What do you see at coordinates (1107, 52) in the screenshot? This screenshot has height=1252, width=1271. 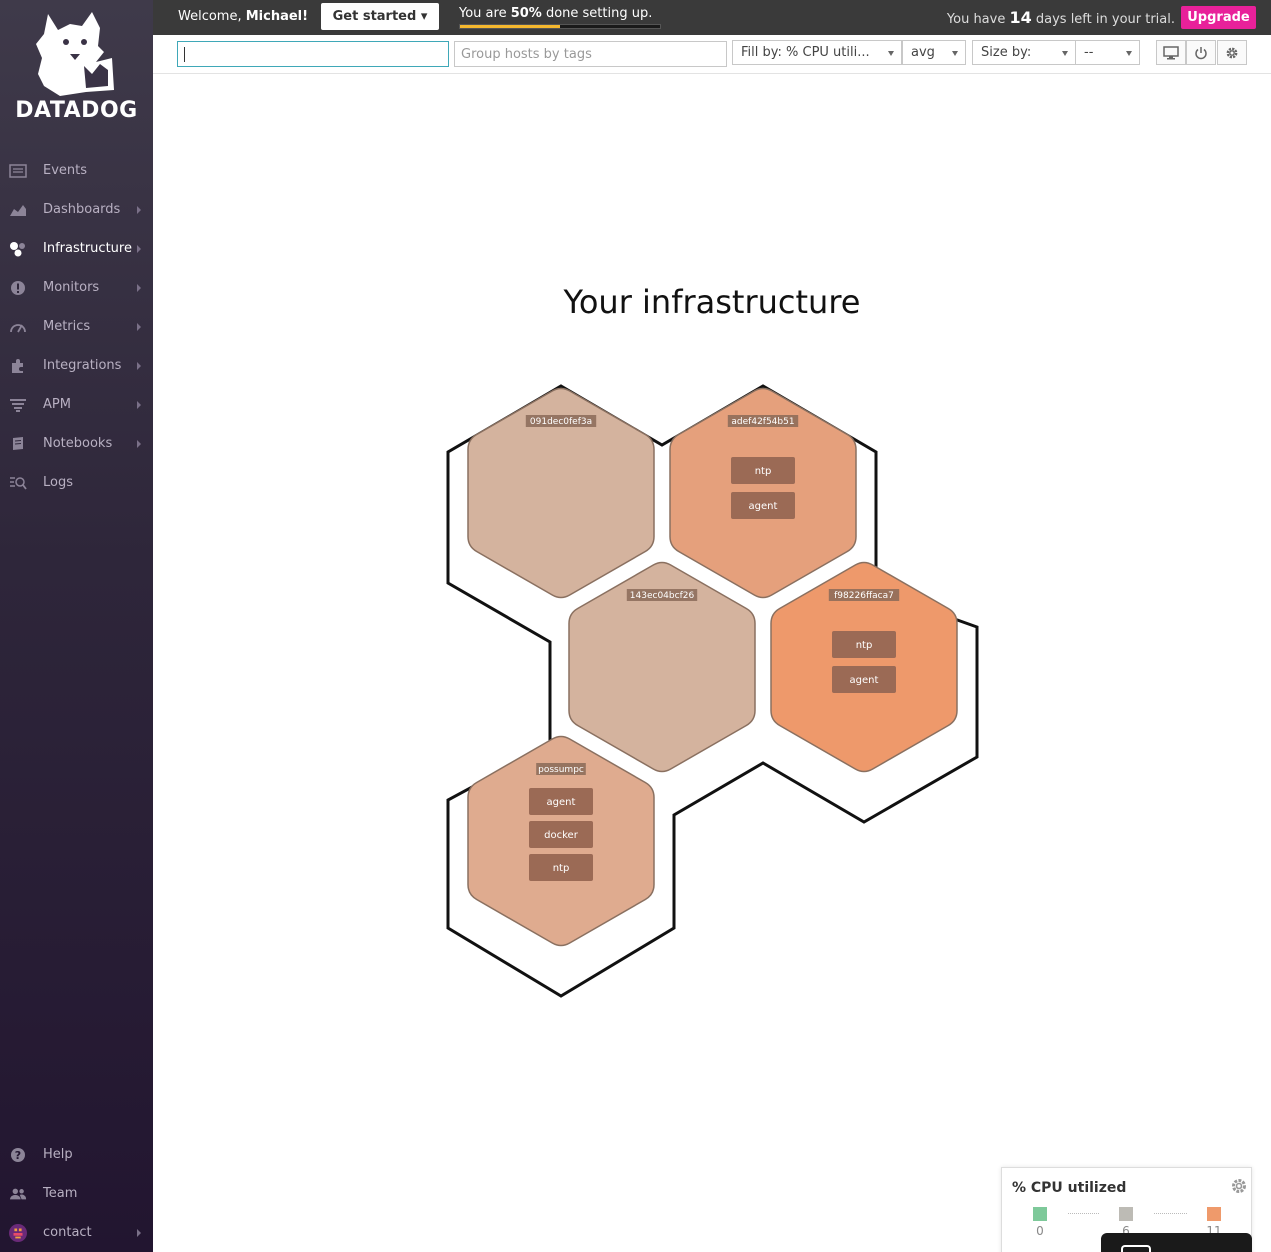 I see `size-by-value-select: --` at bounding box center [1107, 52].